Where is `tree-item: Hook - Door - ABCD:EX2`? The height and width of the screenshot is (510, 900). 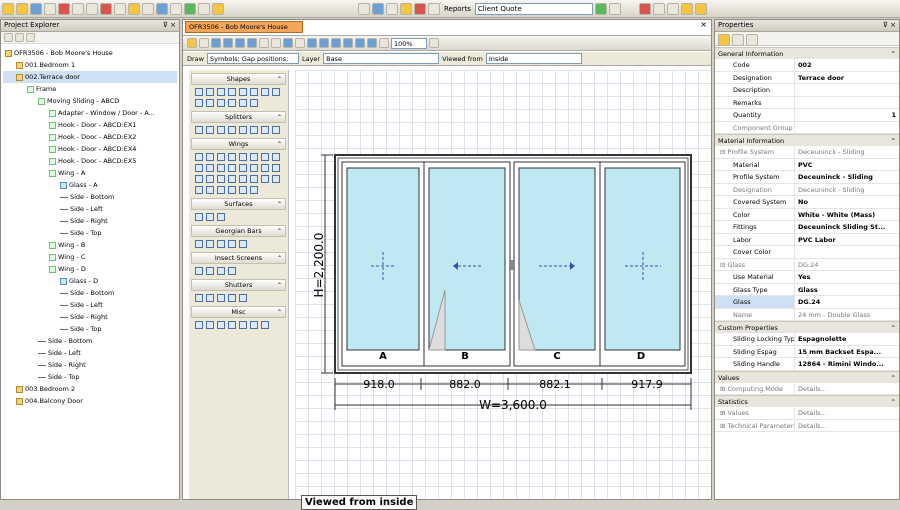
tree-item: Hook - Door - ABCD:EX2 is located at coordinates (90, 137).